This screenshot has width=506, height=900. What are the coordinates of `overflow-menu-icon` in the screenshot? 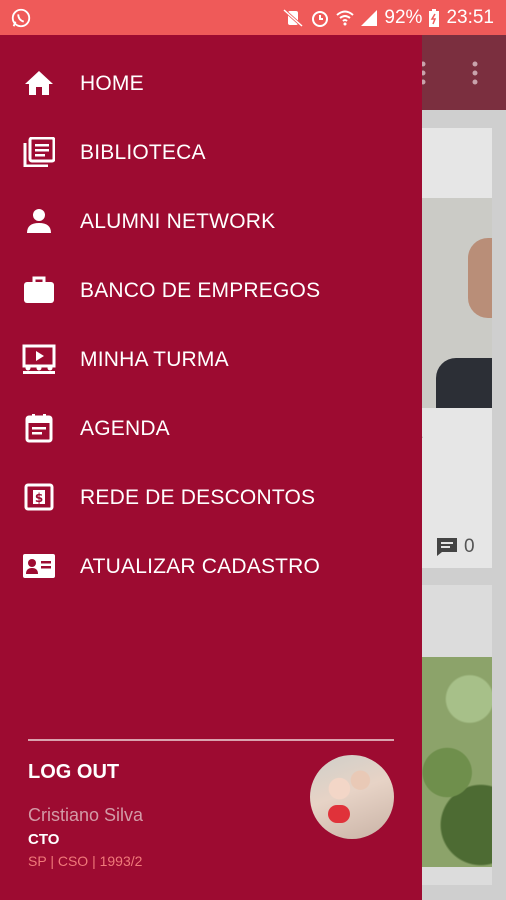 It's located at (475, 73).